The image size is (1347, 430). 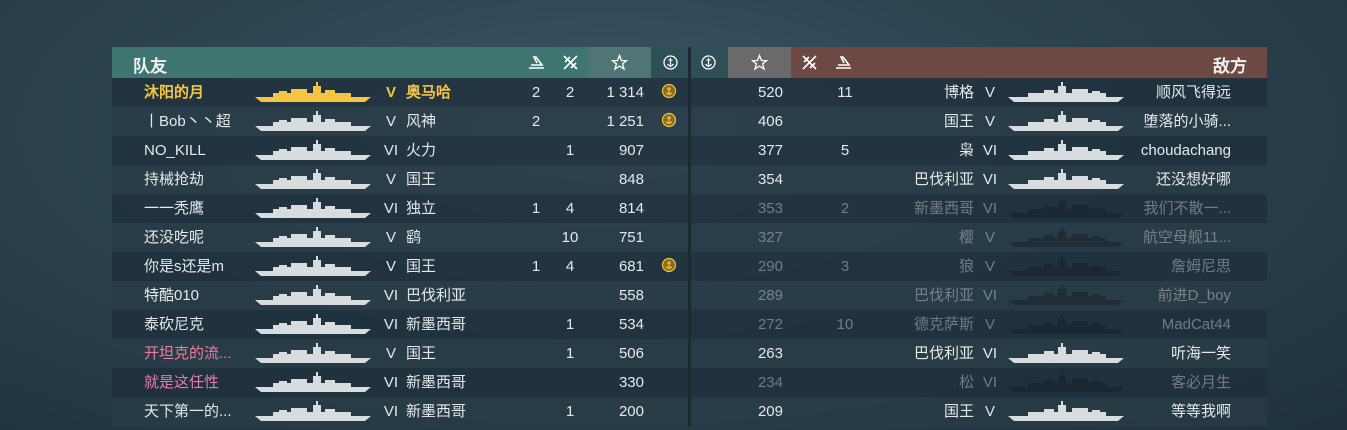 What do you see at coordinates (966, 237) in the screenshot?
I see `ship-name: 樱` at bounding box center [966, 237].